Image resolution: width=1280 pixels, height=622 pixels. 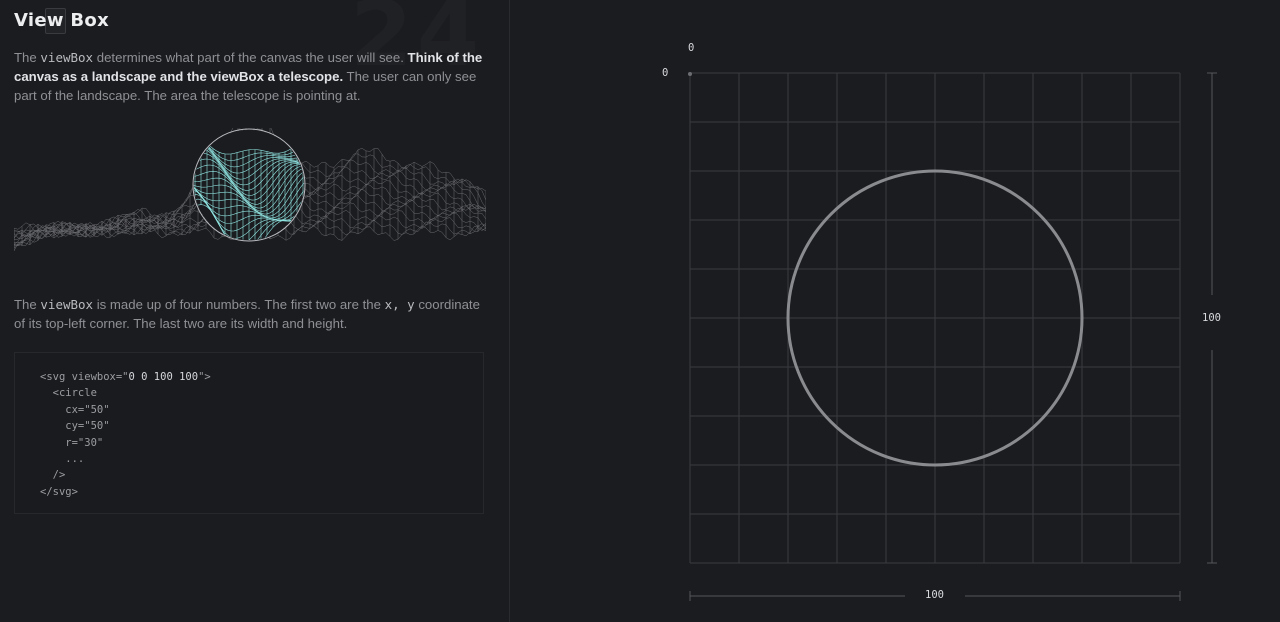 What do you see at coordinates (690, 74) in the screenshot?
I see `origin-point` at bounding box center [690, 74].